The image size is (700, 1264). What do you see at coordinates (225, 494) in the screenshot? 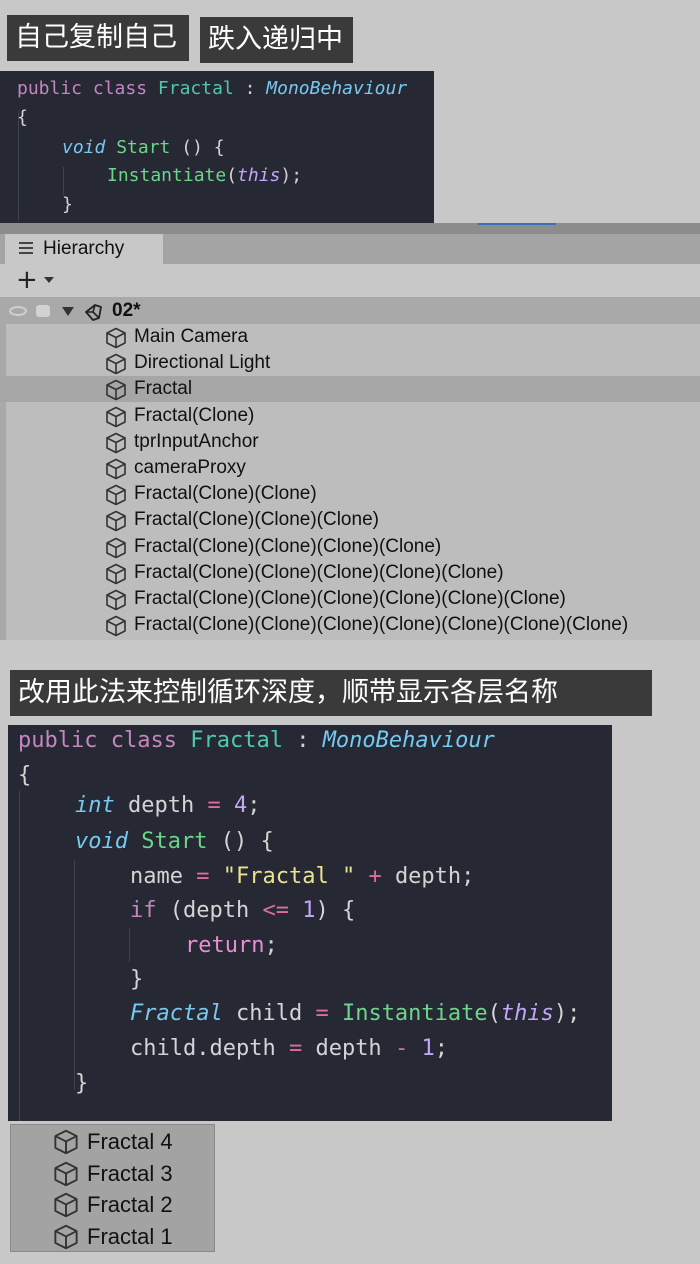
I see `hierarchy-item-label: Fractal(Clone)(Clone)` at bounding box center [225, 494].